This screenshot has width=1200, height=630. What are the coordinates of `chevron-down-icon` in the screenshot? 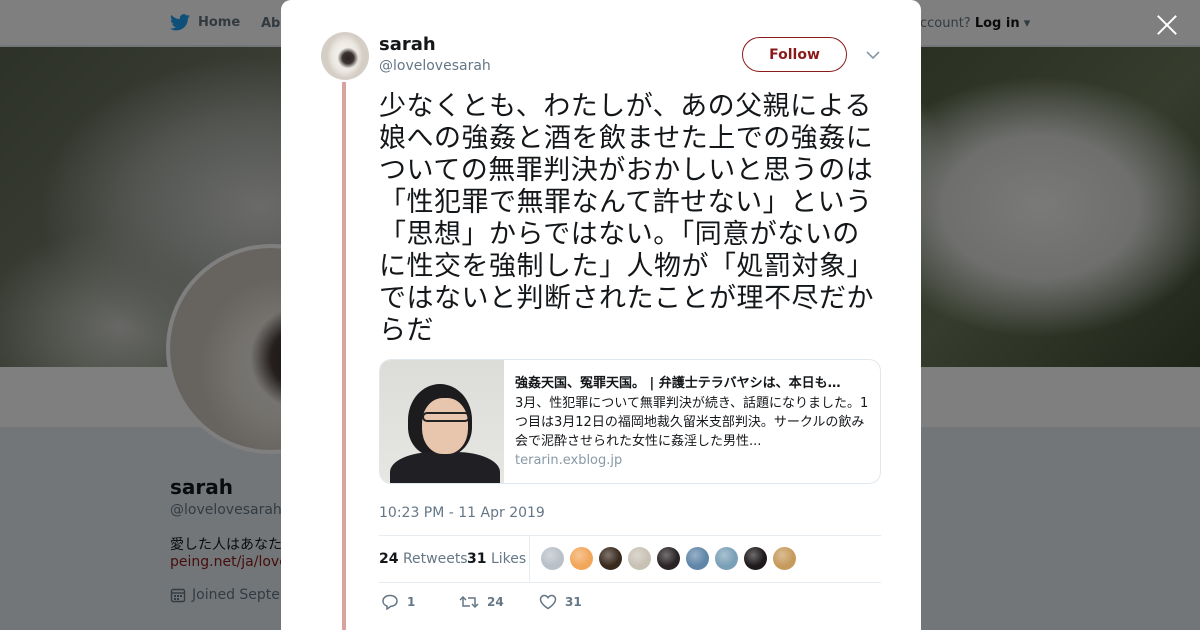 It's located at (873, 55).